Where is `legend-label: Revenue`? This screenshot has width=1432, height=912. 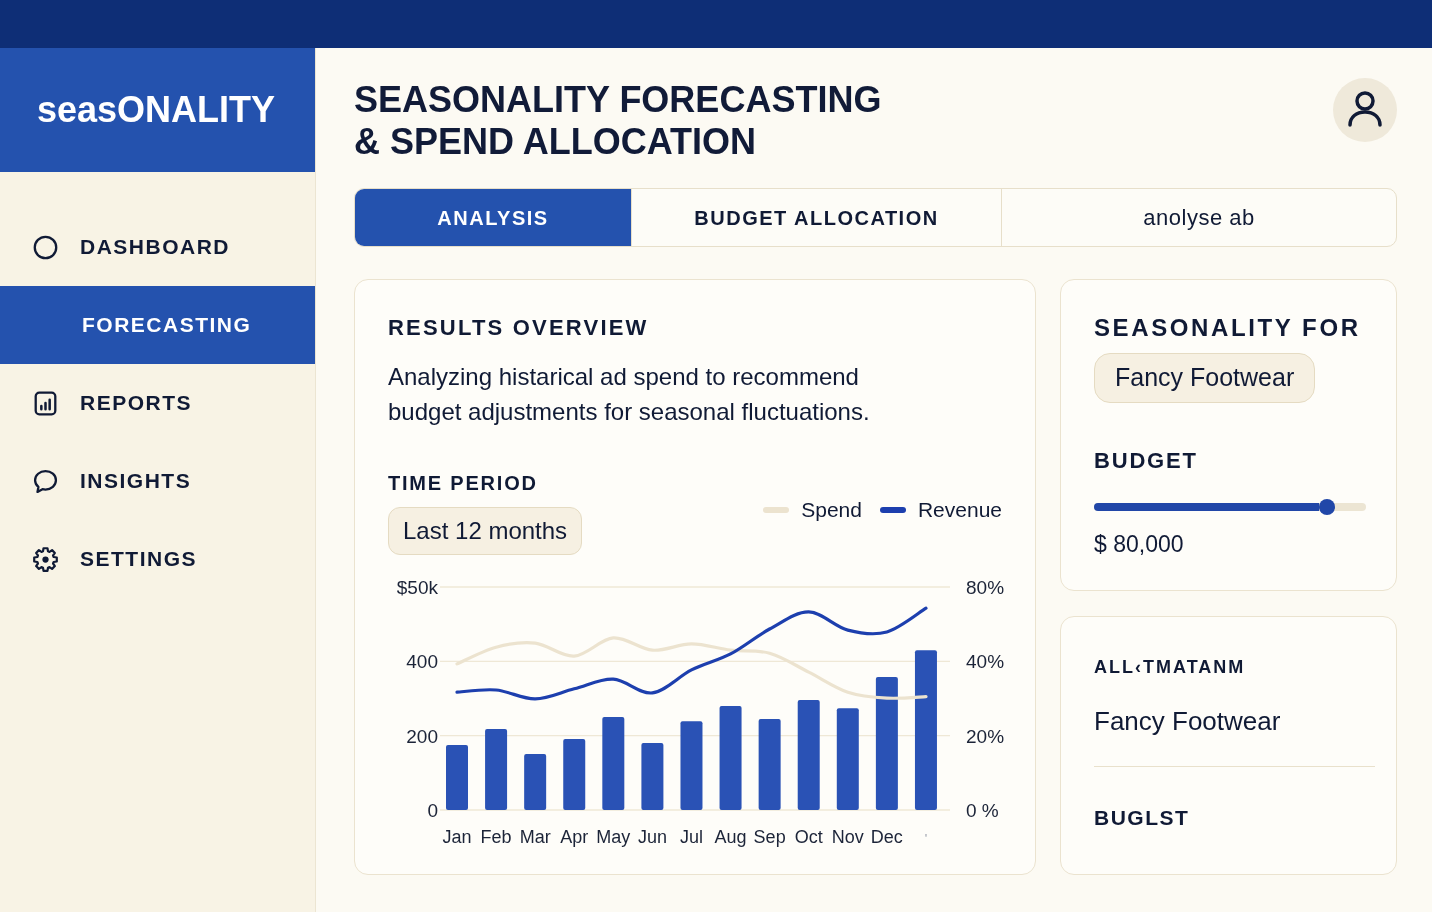
legend-label: Revenue is located at coordinates (959, 510).